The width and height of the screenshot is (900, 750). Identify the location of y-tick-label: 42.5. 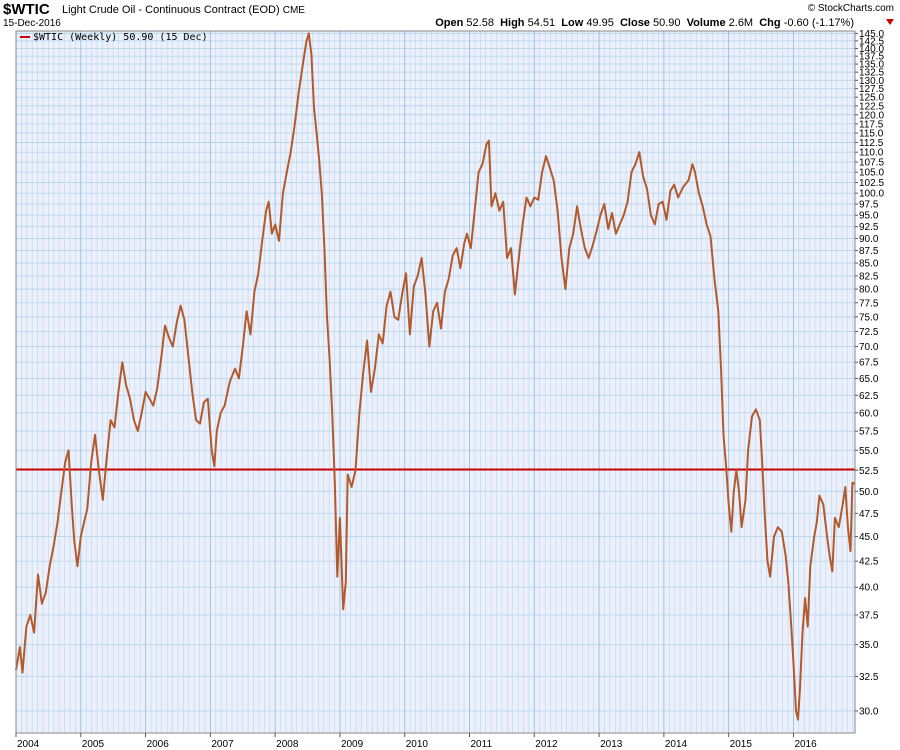
(869, 562).